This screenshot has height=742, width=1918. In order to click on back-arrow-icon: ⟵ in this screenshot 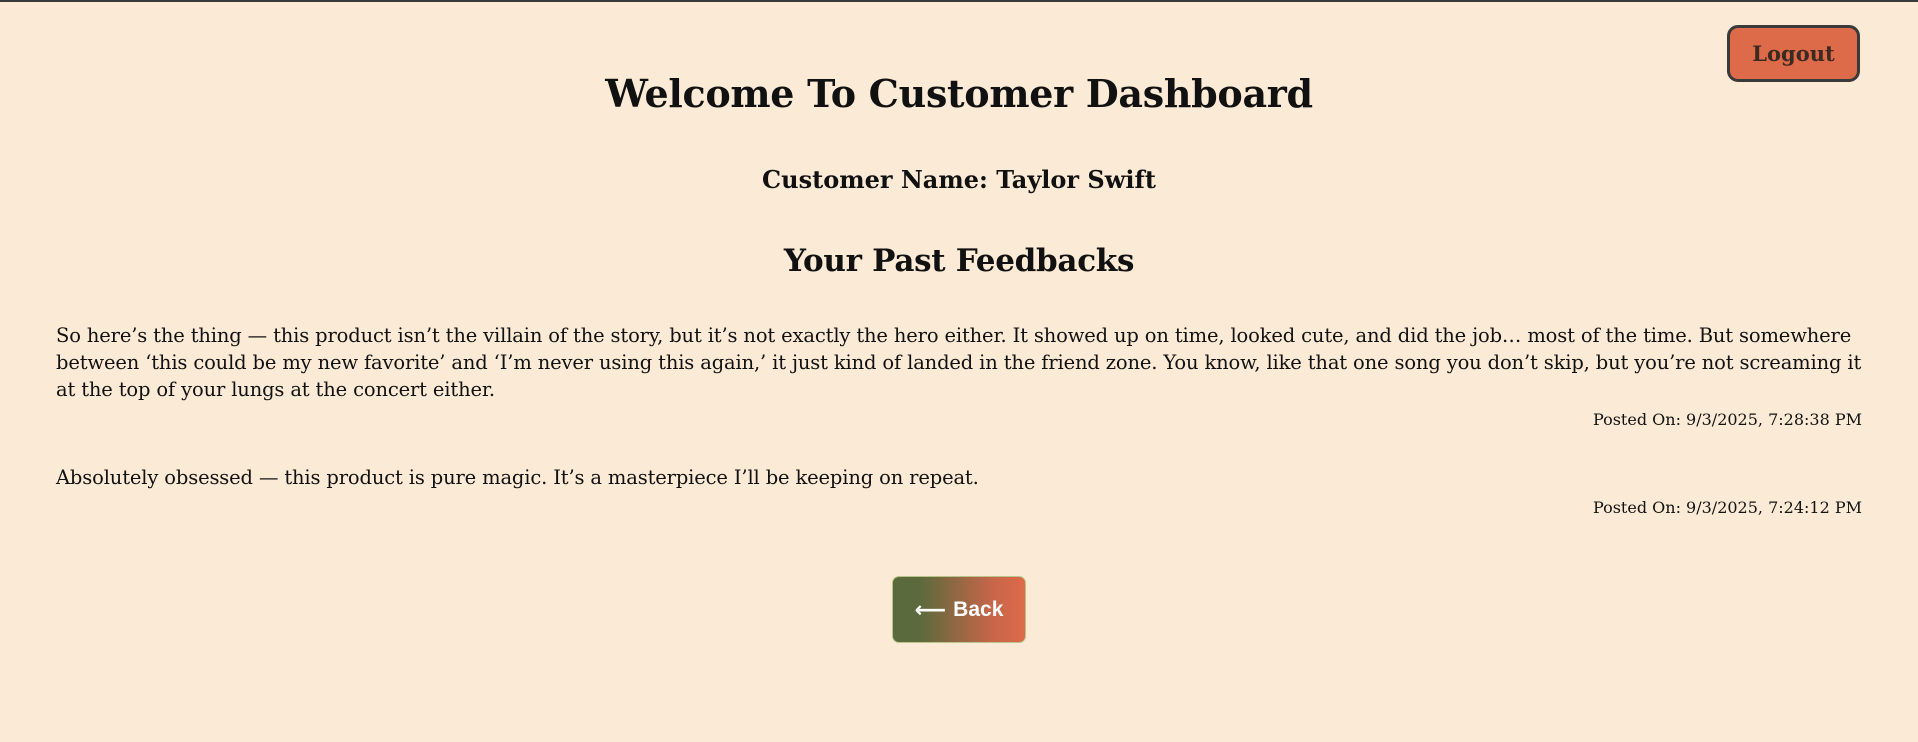, I will do `click(930, 609)`.